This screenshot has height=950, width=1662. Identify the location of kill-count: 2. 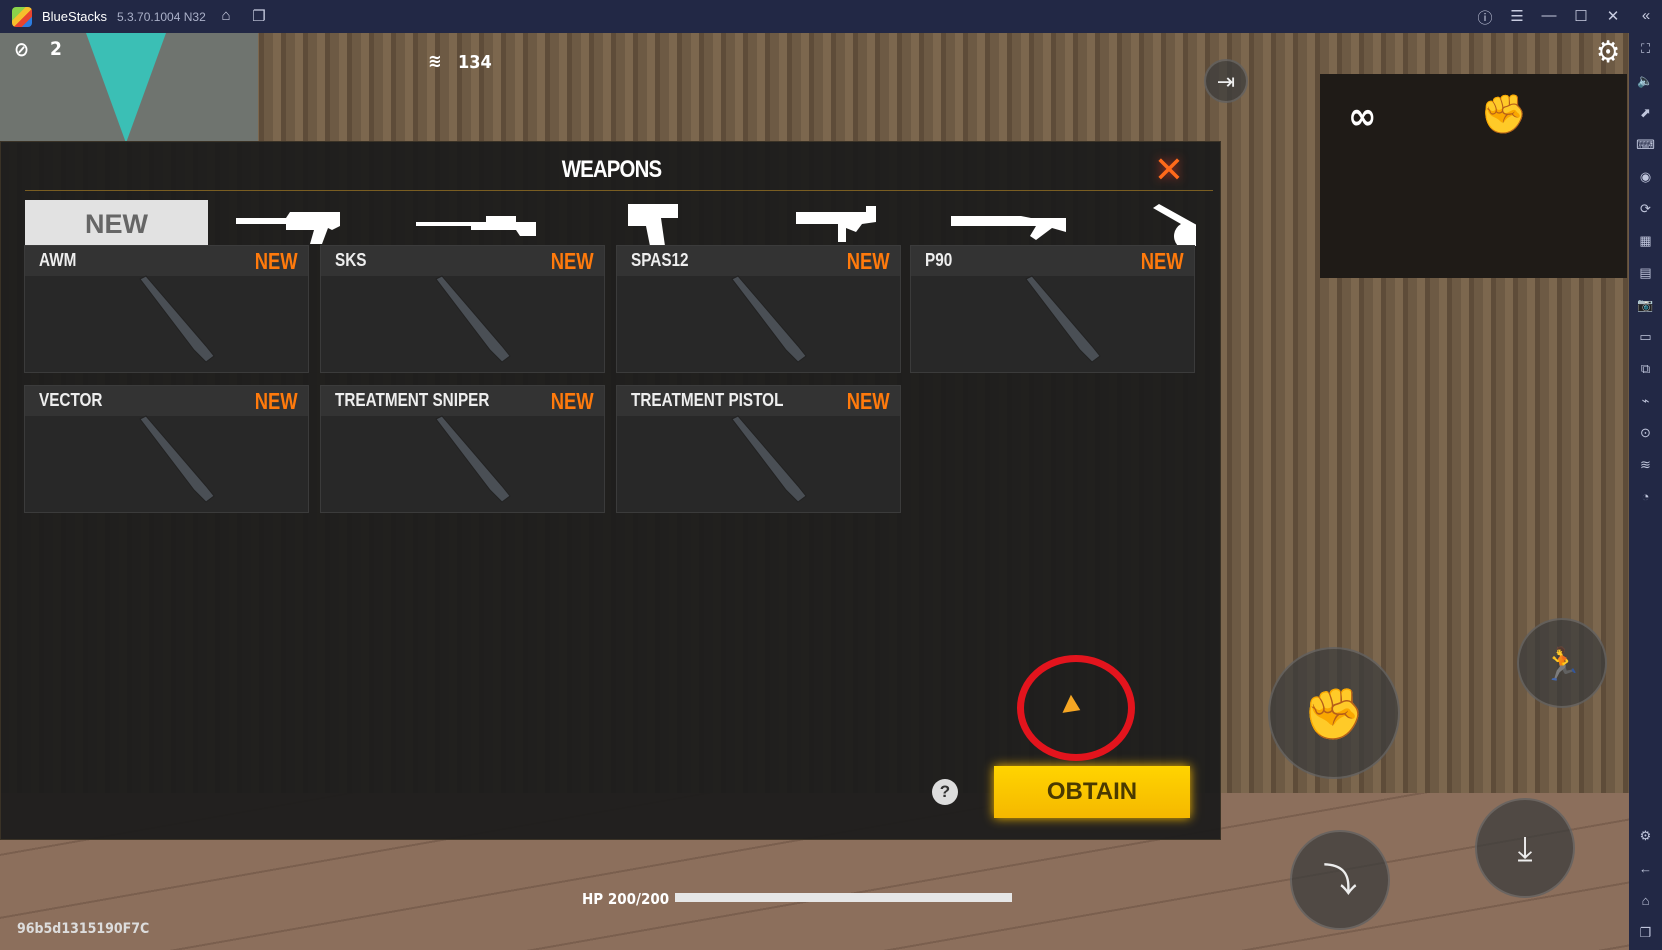
(56, 49).